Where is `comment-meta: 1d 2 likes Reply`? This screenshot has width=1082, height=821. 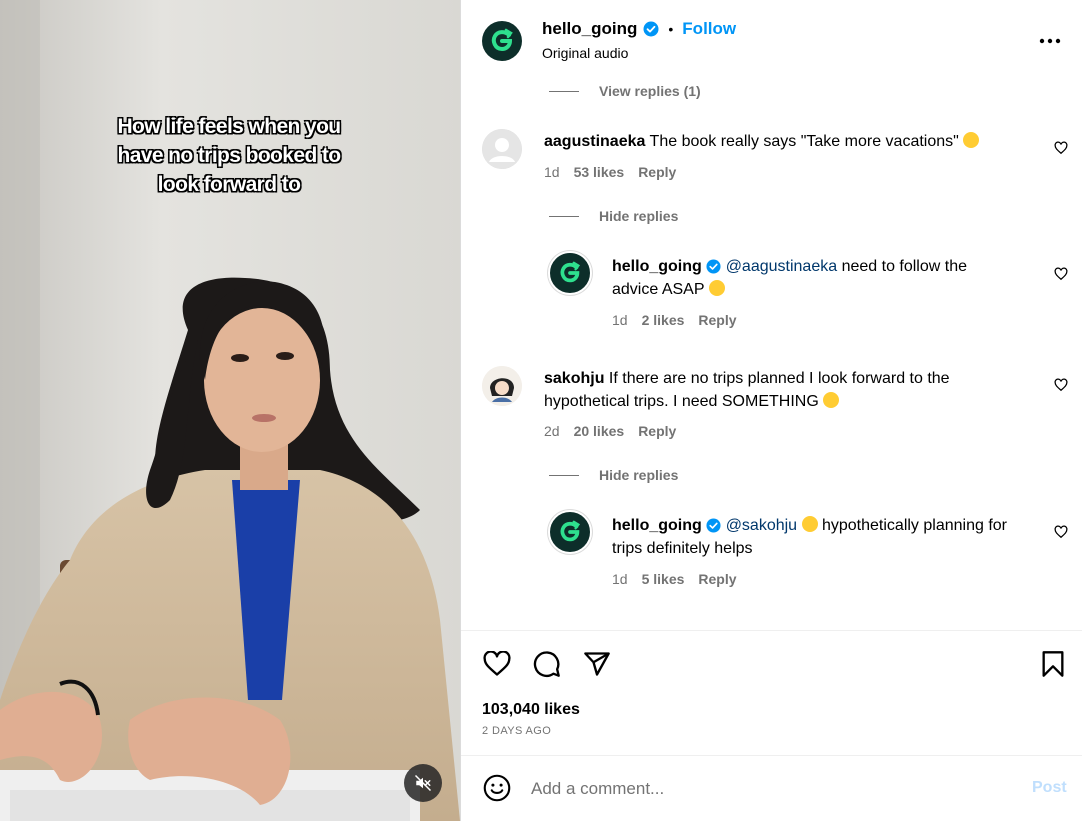
comment-meta: 1d 2 likes Reply is located at coordinates (674, 320).